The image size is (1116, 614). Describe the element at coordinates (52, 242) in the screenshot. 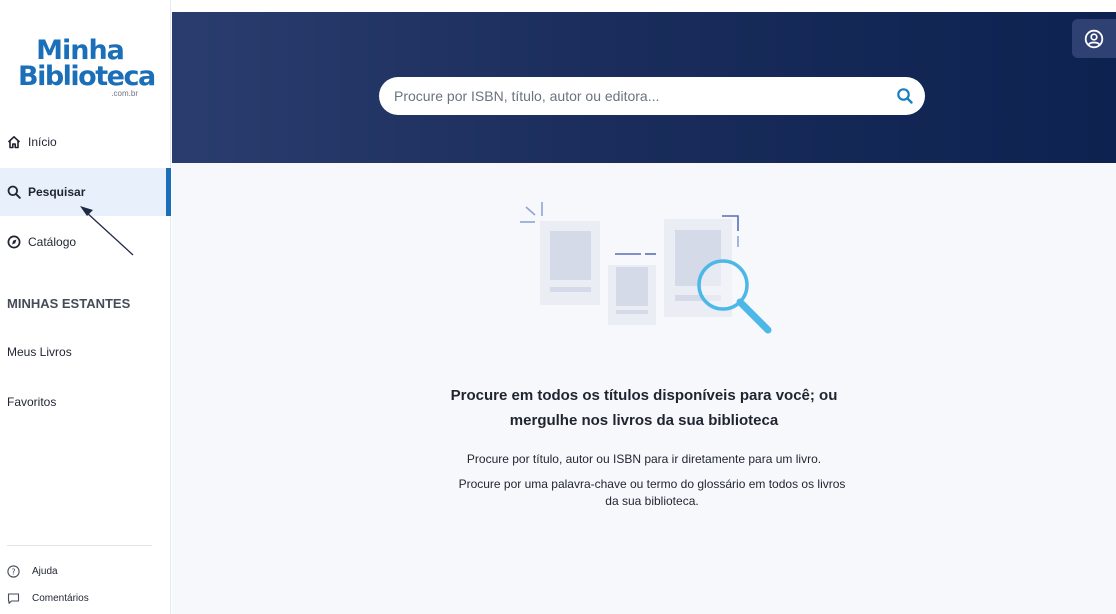

I see `nav-item-label: Catálogo` at that location.